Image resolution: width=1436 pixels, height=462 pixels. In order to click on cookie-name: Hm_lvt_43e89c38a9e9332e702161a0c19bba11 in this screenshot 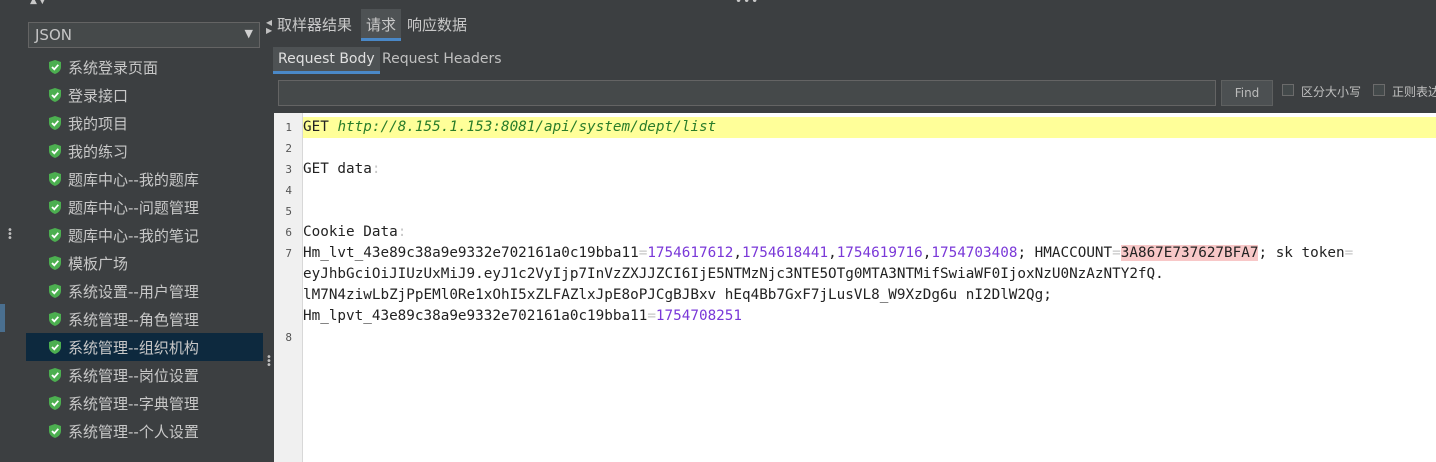, I will do `click(471, 253)`.